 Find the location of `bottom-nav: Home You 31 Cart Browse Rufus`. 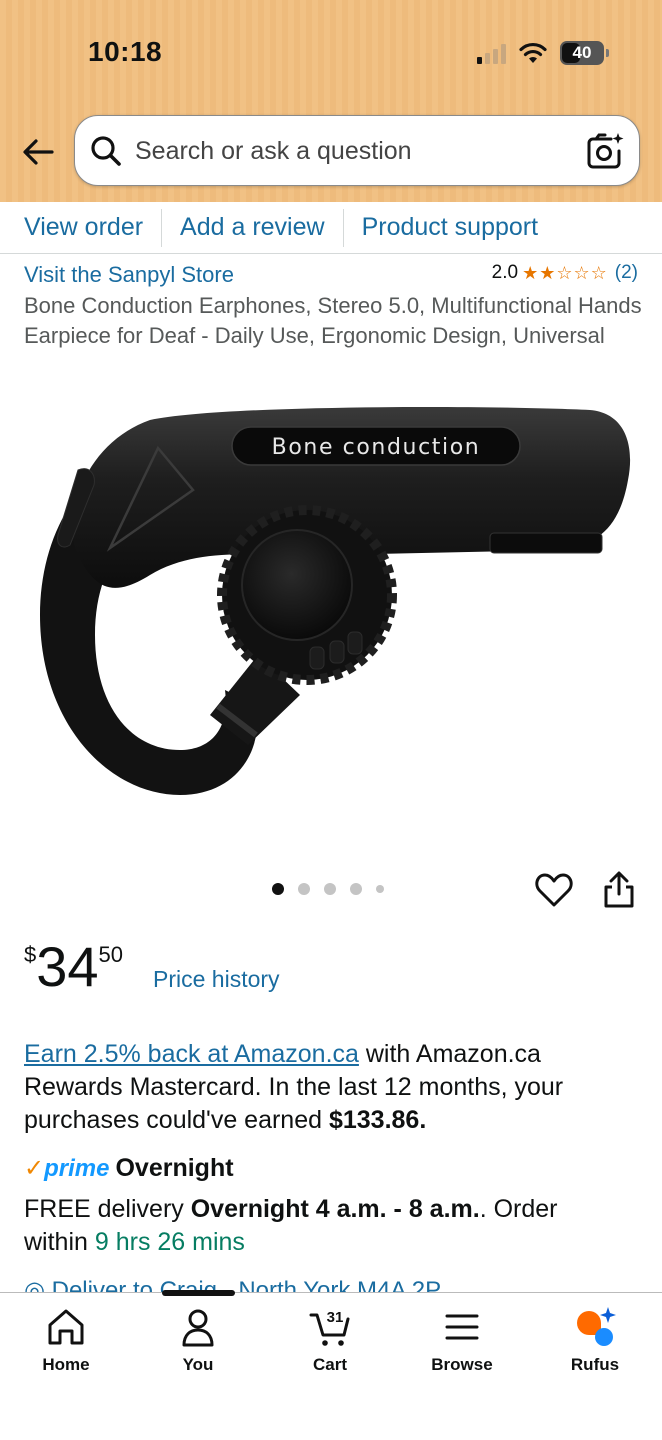

bottom-nav: Home You 31 Cart Browse Rufus is located at coordinates (331, 1365).